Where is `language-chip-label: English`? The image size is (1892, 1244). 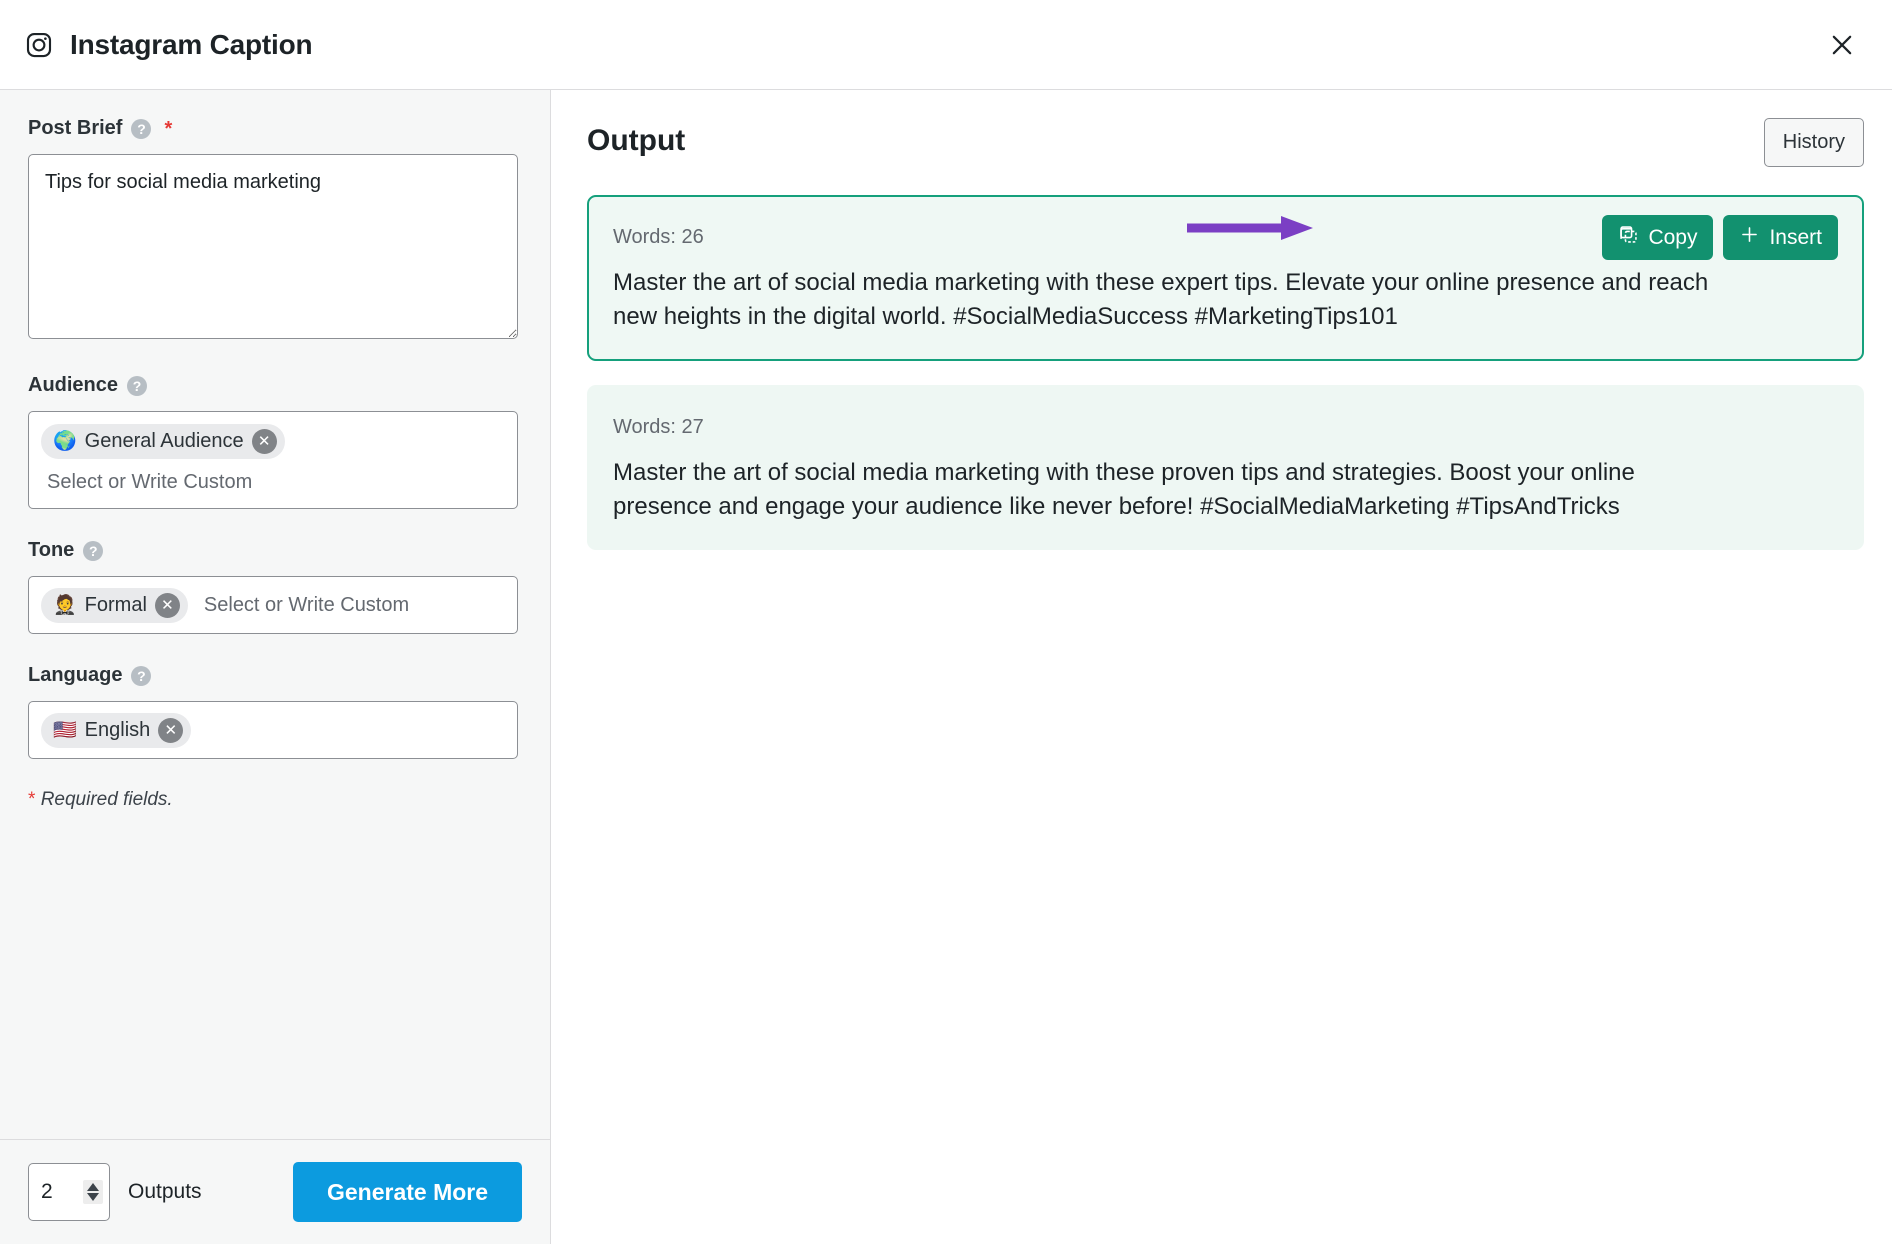 language-chip-label: English is located at coordinates (117, 729).